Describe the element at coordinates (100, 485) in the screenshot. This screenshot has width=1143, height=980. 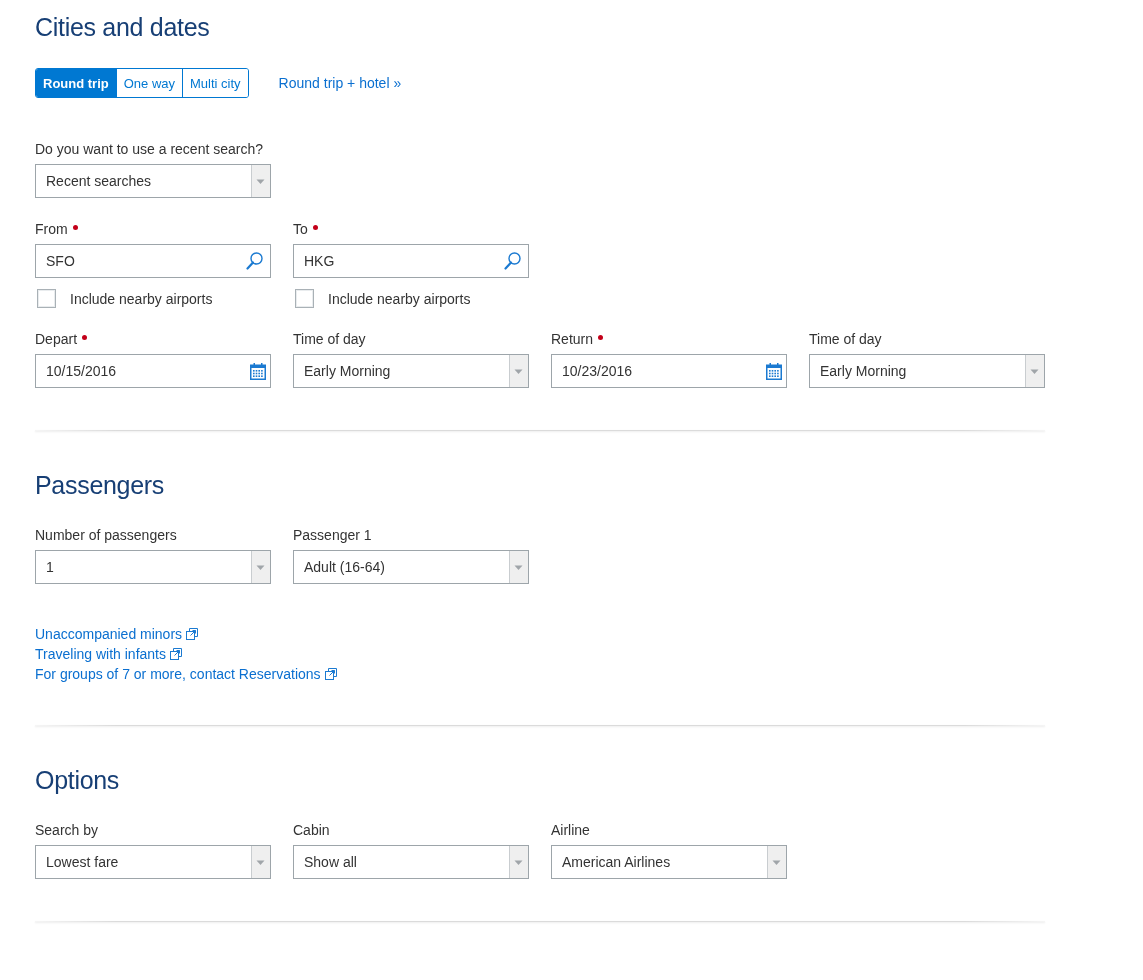
I see `section-heading: Passengers` at that location.